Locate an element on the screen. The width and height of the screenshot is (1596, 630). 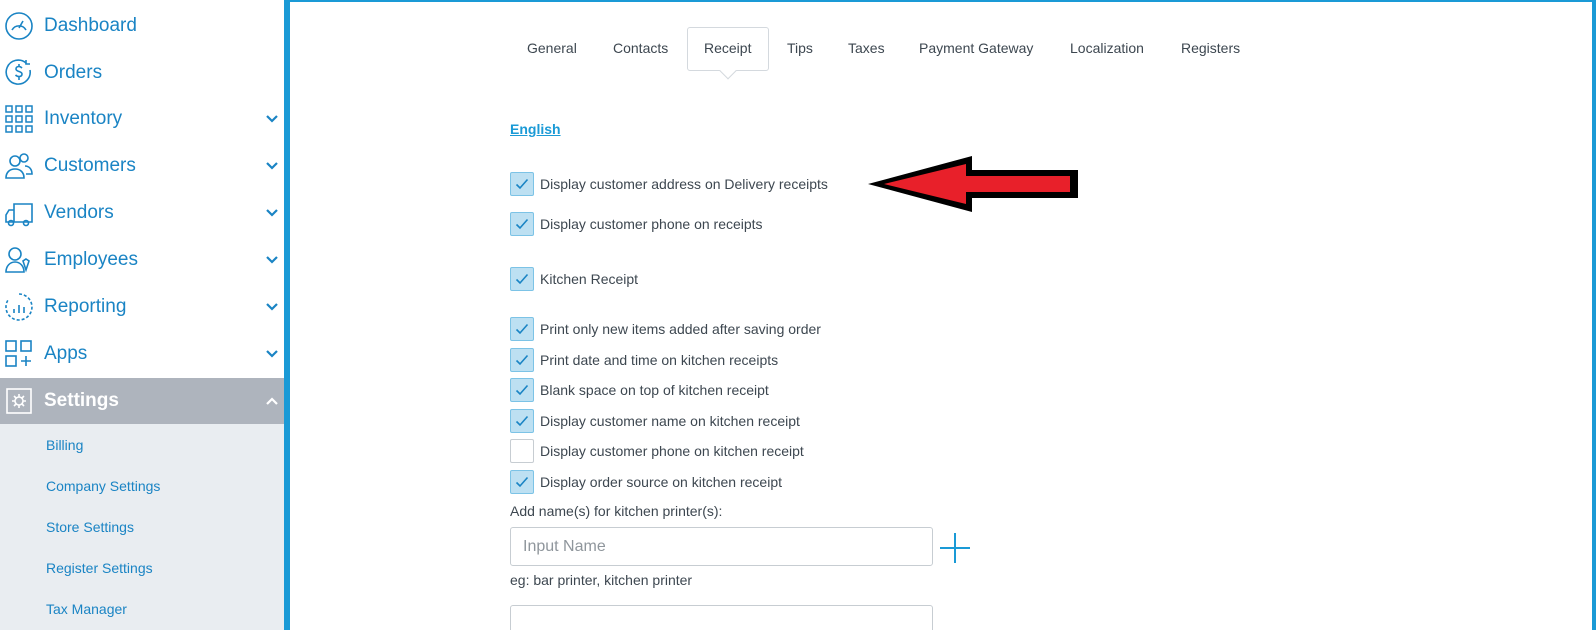
checkbox-label: Blank space on top of kitchen receipt is located at coordinates (654, 390).